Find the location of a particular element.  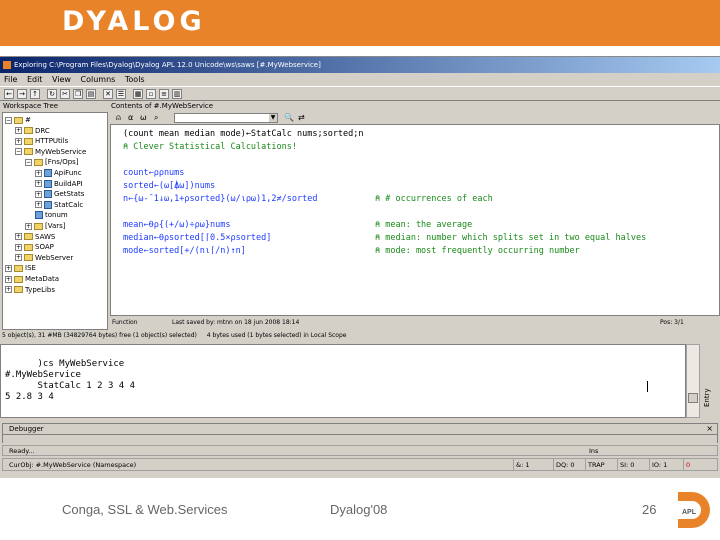

comment-icon: ⍝ is located at coordinates (118, 118).